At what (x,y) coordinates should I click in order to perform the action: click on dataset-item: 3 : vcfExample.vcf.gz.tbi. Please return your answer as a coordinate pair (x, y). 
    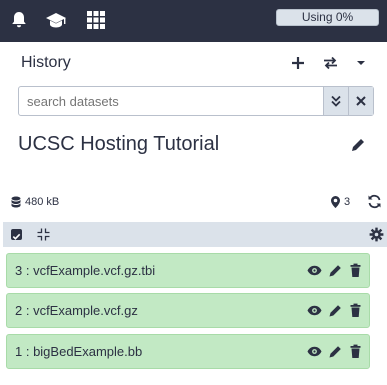
    Looking at the image, I should click on (188, 270).